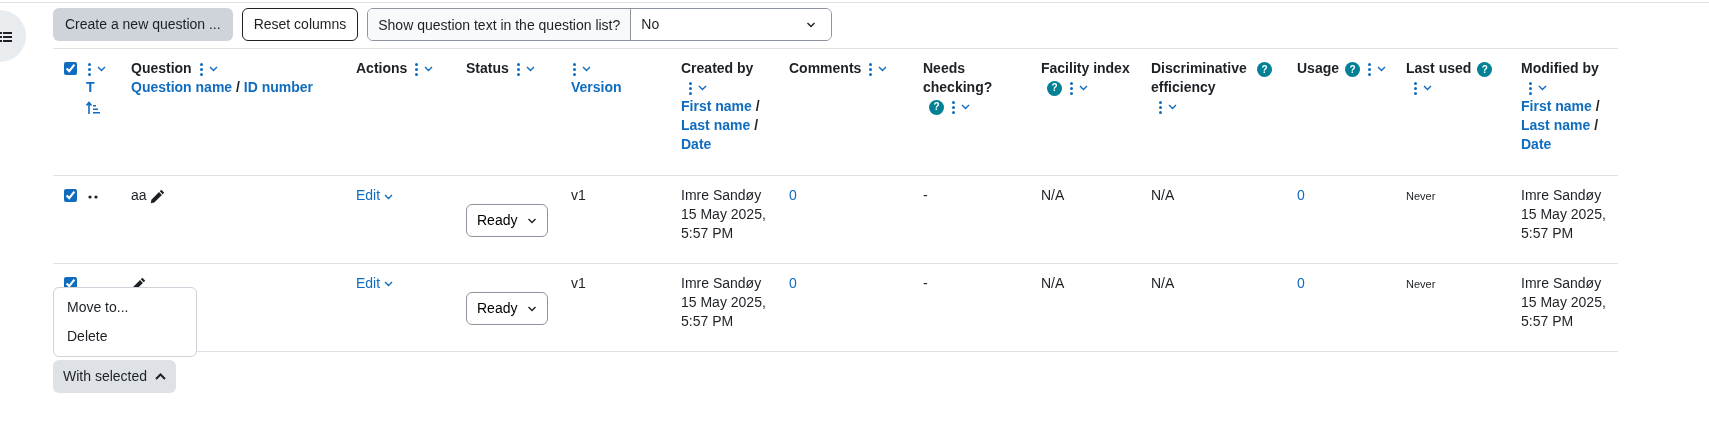 The height and width of the screenshot is (440, 1709). What do you see at coordinates (1199, 78) in the screenshot?
I see `column-title: Discriminative efficiency` at bounding box center [1199, 78].